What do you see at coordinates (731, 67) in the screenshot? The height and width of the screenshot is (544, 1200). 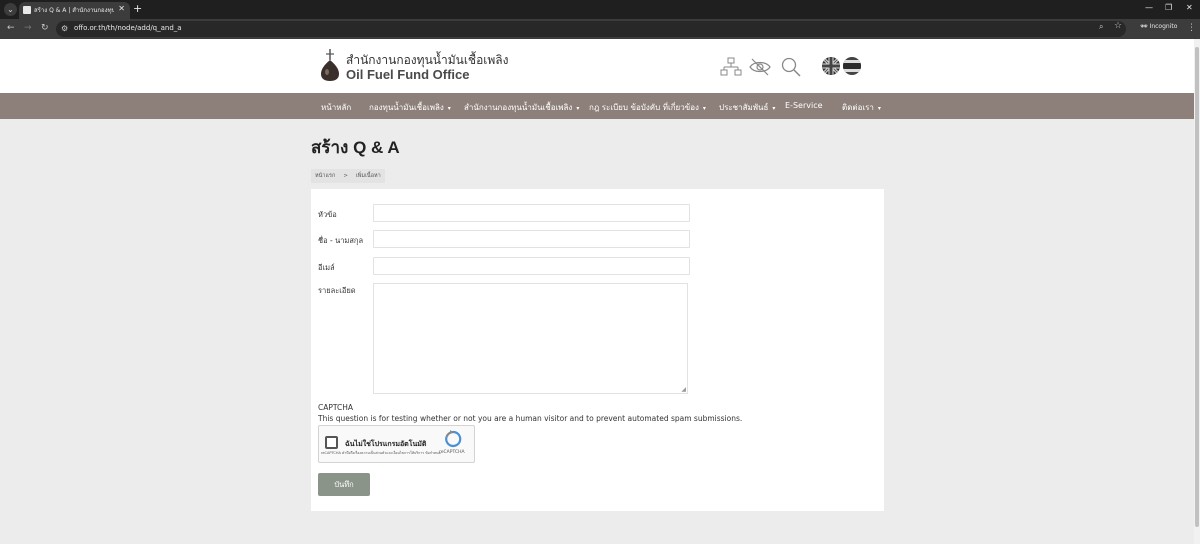 I see `sitemap-icon` at bounding box center [731, 67].